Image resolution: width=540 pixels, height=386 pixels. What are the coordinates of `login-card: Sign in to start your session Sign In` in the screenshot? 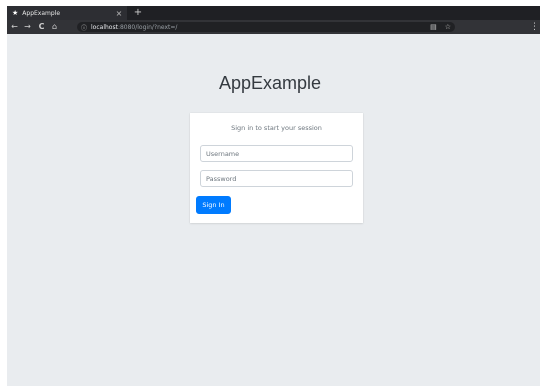 It's located at (276, 168).